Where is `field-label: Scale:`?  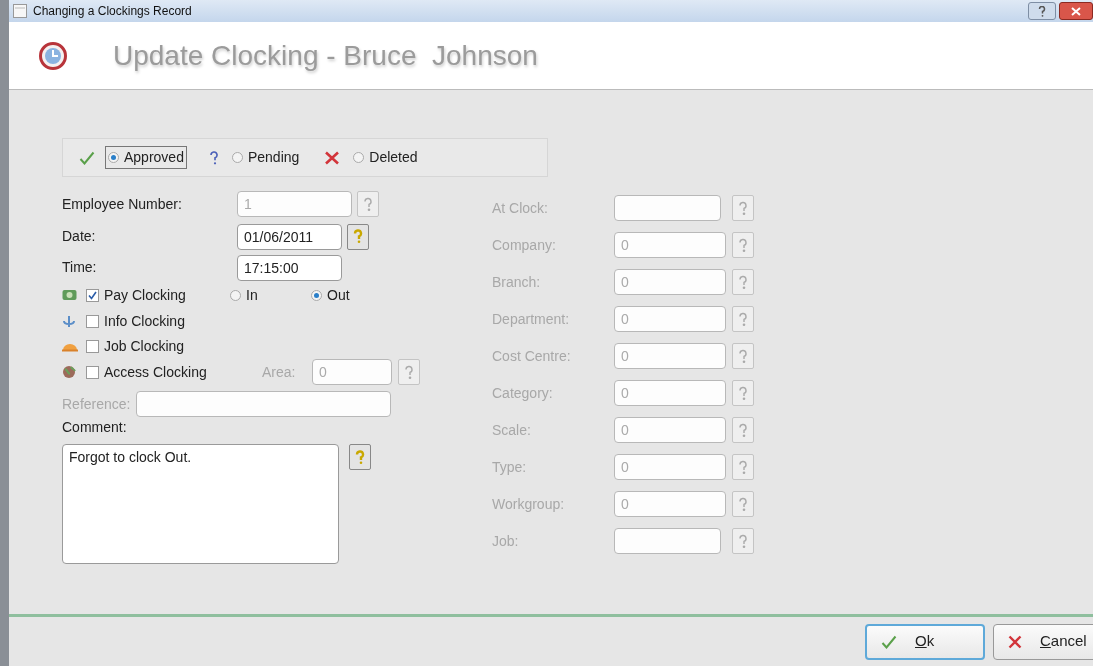
field-label: Scale: is located at coordinates (512, 430).